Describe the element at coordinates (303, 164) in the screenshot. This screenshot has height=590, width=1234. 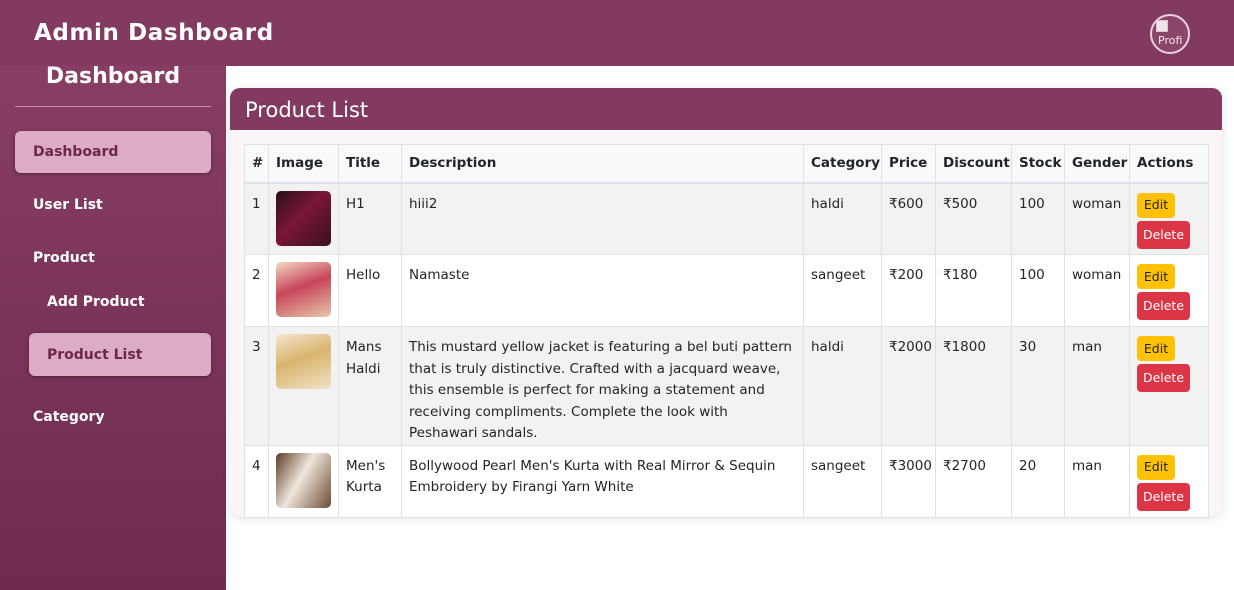
I see `column-header: Image` at that location.